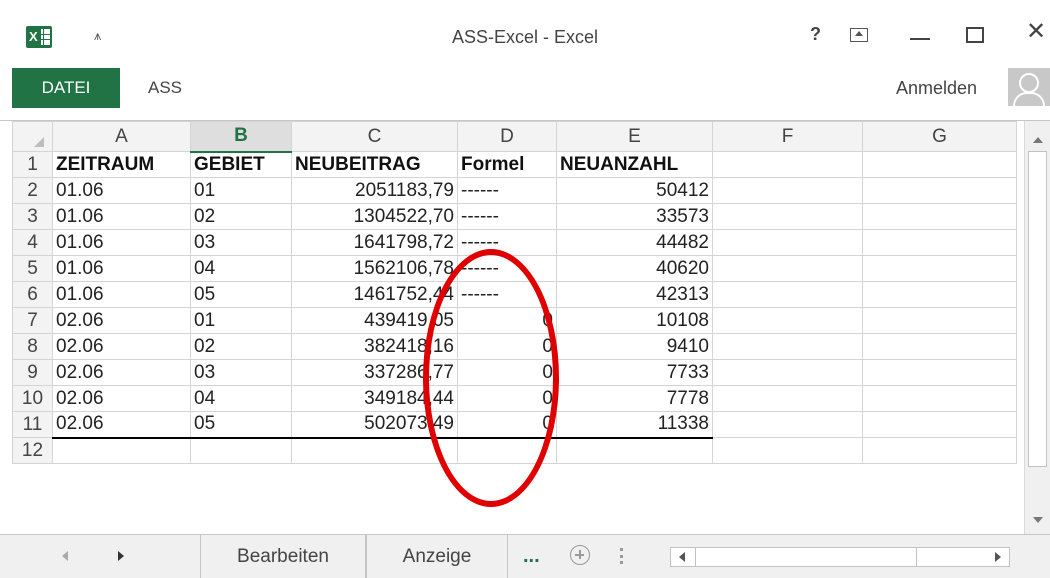 The height and width of the screenshot is (578, 1050). What do you see at coordinates (374, 216) in the screenshot?
I see `cell: 1304522,70` at bounding box center [374, 216].